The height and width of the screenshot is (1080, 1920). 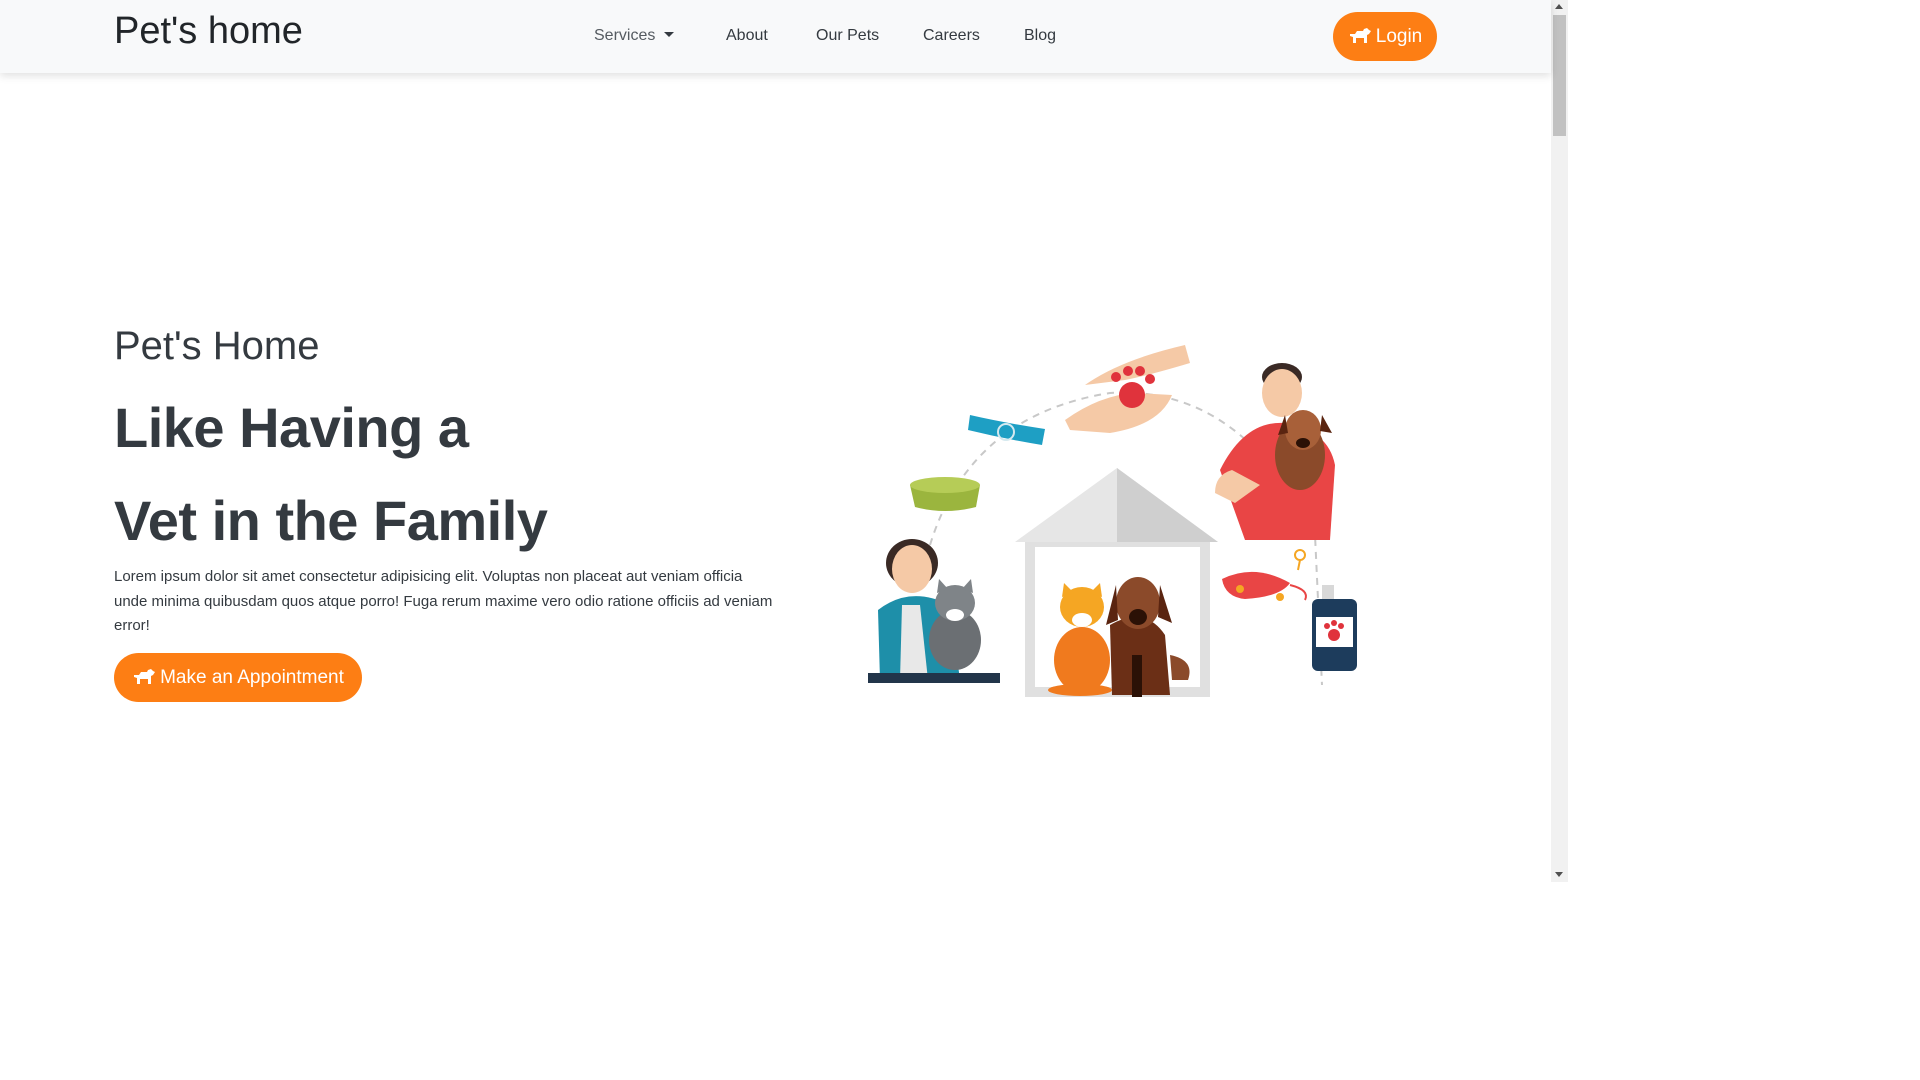 I want to click on caret-down-icon, so click(x=668, y=34).